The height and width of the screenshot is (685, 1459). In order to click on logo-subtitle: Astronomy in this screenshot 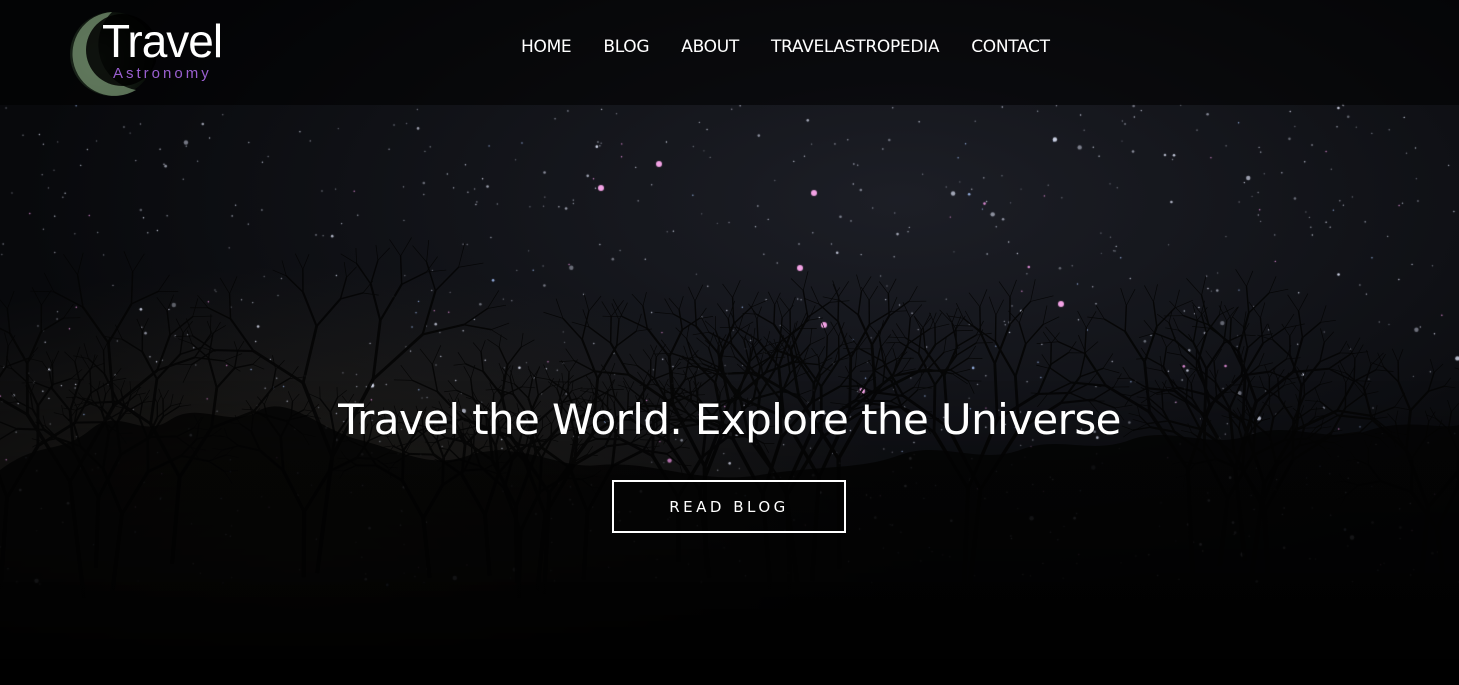, I will do `click(162, 73)`.